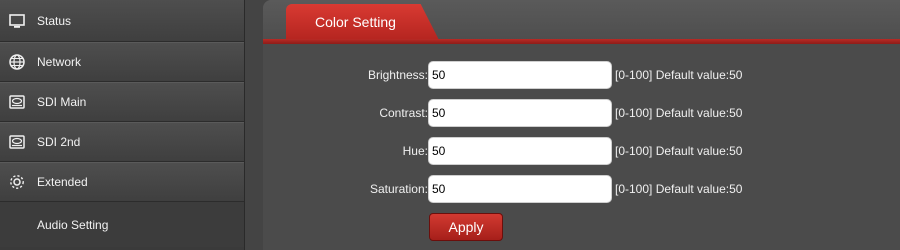  What do you see at coordinates (520, 189) in the screenshot?
I see `saturation-input` at bounding box center [520, 189].